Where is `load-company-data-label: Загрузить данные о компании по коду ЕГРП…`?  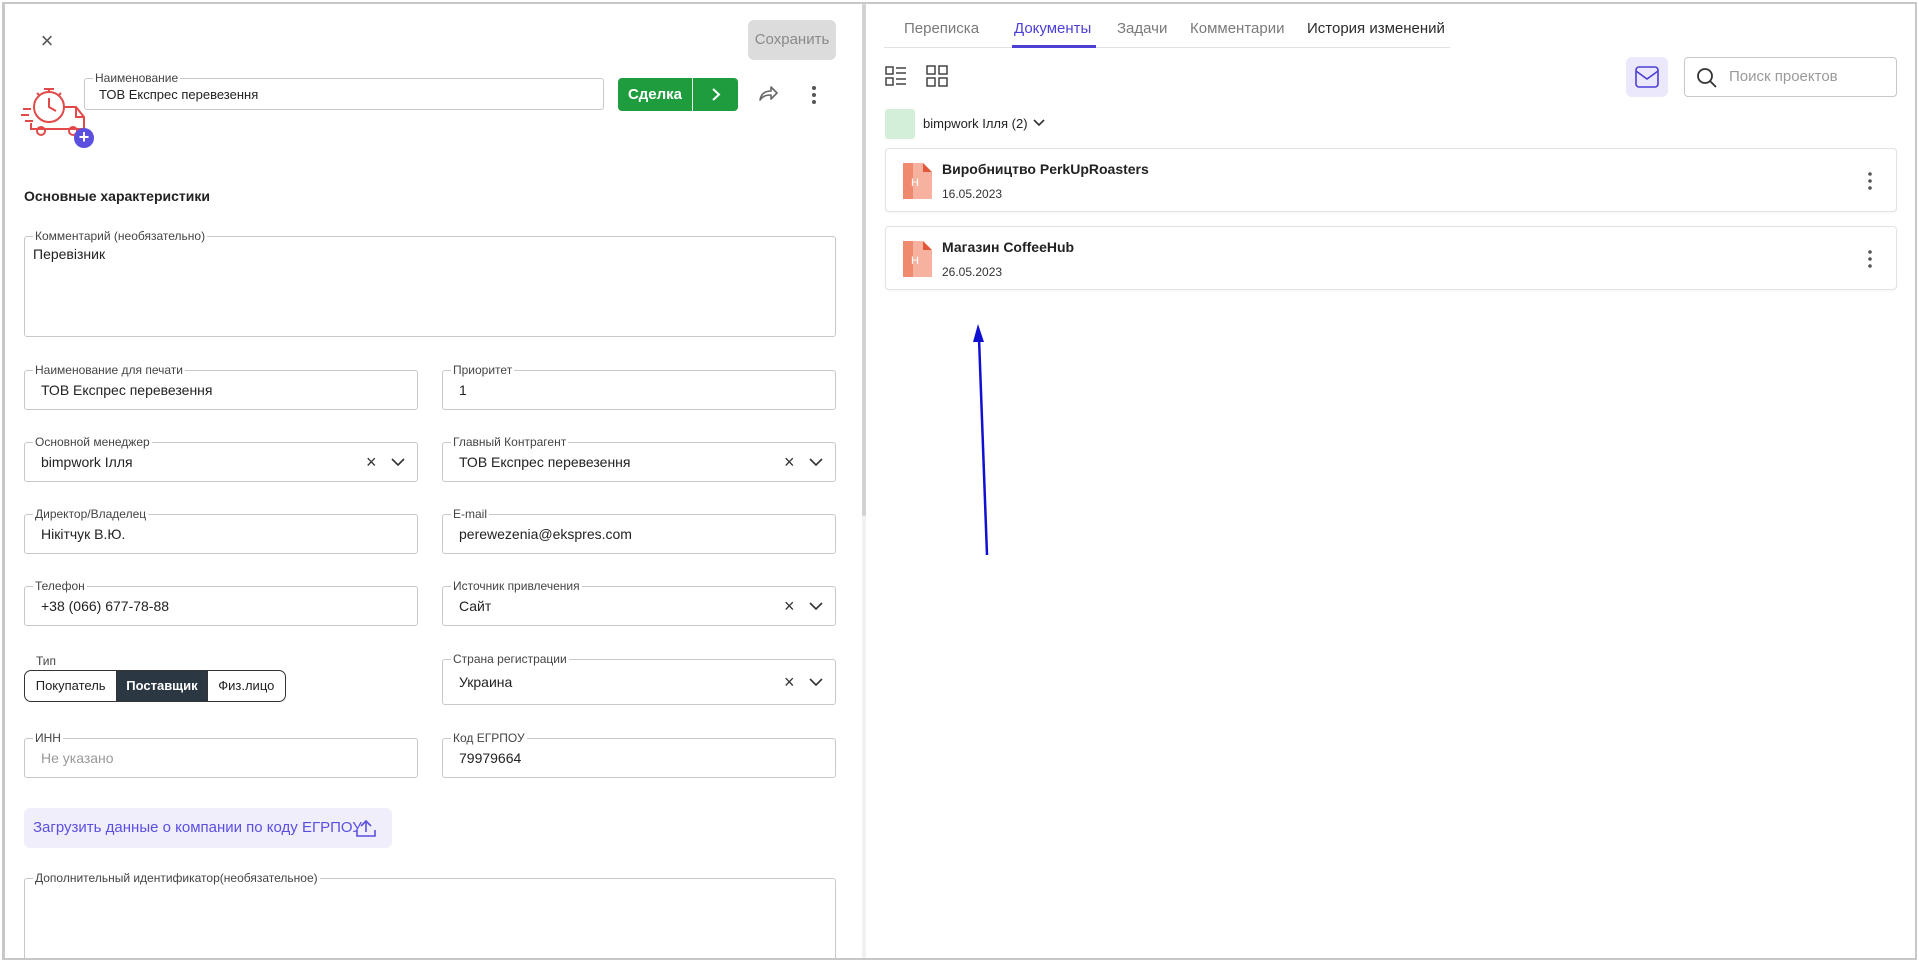
load-company-data-label: Загрузить данные о компании по коду ЕГРП… is located at coordinates (197, 827).